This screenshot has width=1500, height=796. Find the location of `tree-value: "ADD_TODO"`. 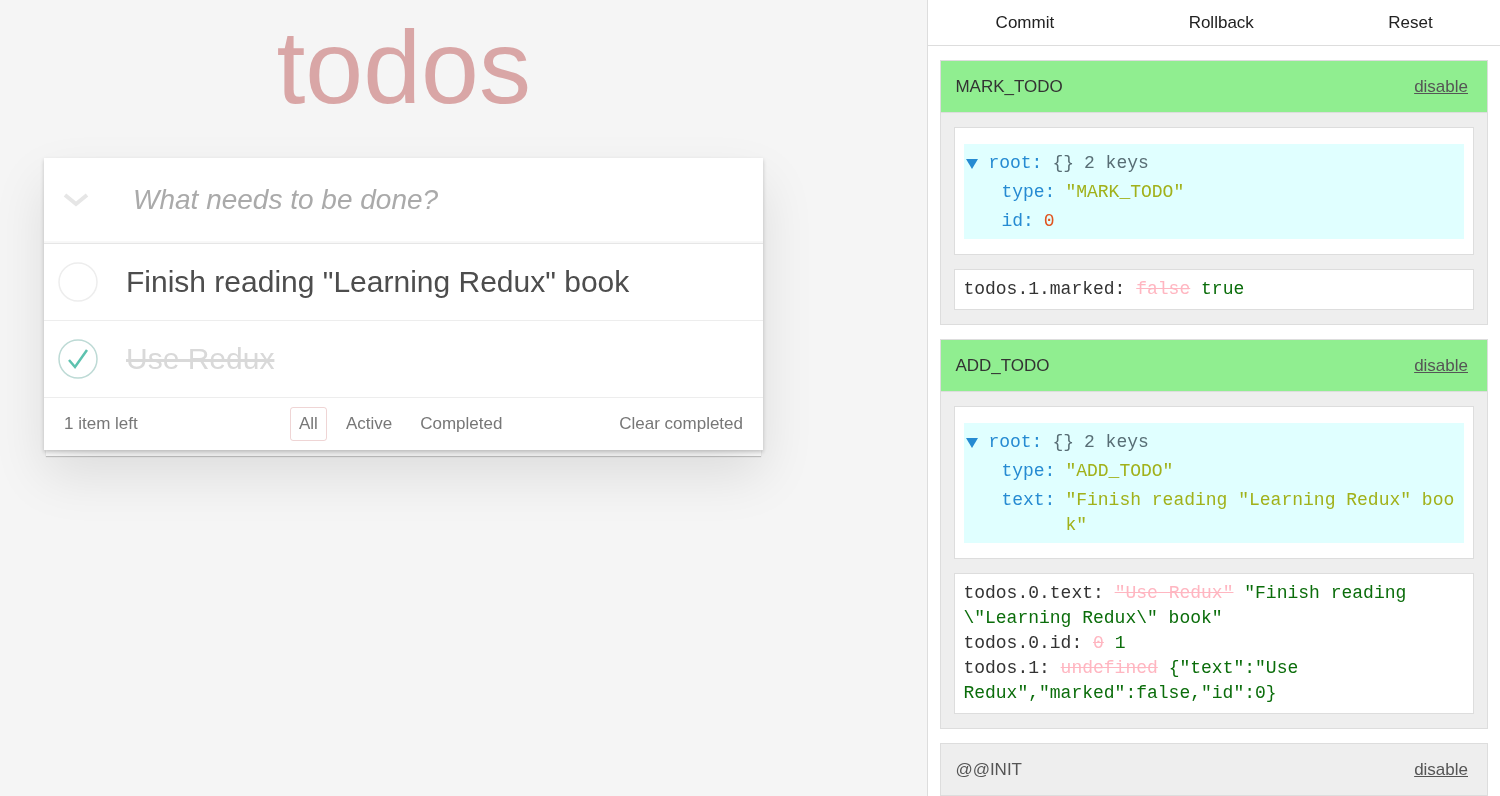

tree-value: "ADD_TODO" is located at coordinates (1119, 471).